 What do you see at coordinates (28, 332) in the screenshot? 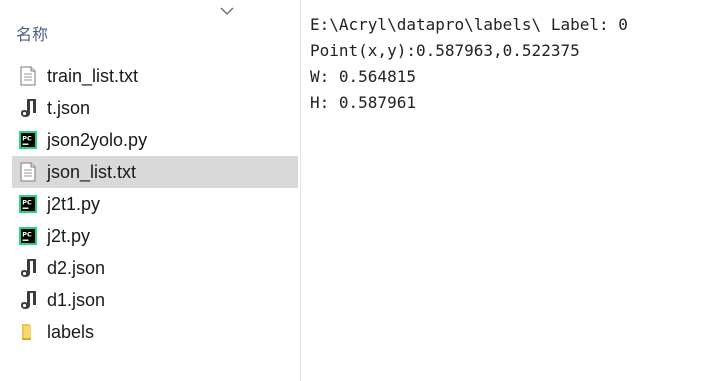
I see `folder-icon` at bounding box center [28, 332].